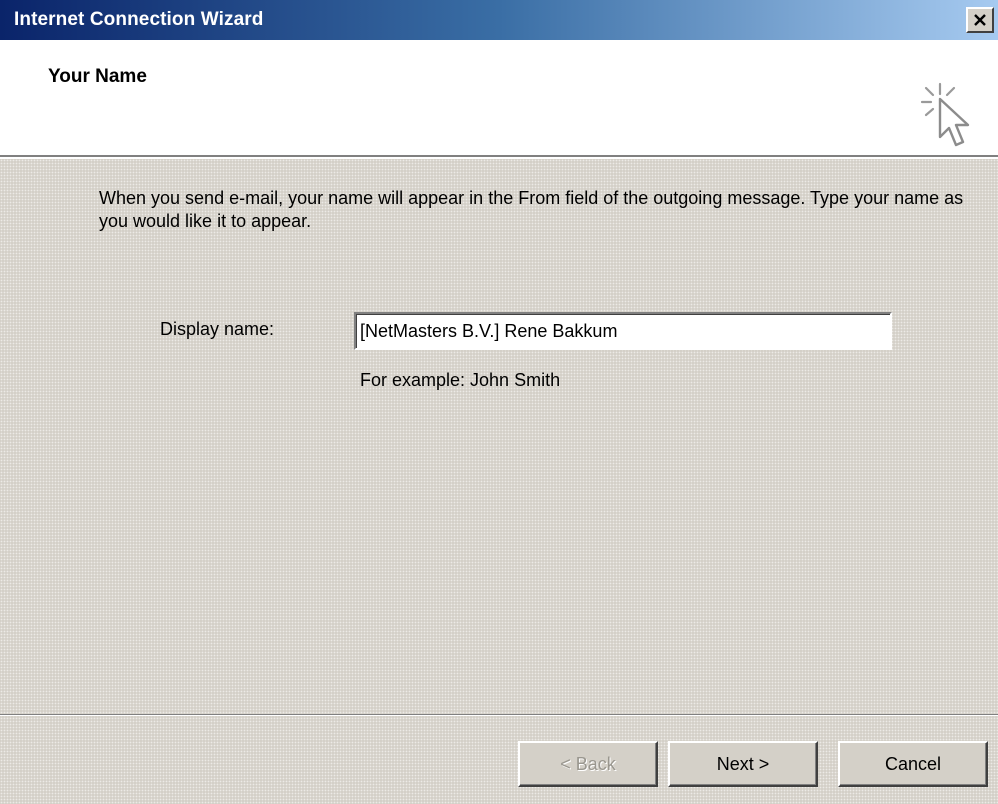  What do you see at coordinates (945, 114) in the screenshot?
I see `wizard-cursor-icon` at bounding box center [945, 114].